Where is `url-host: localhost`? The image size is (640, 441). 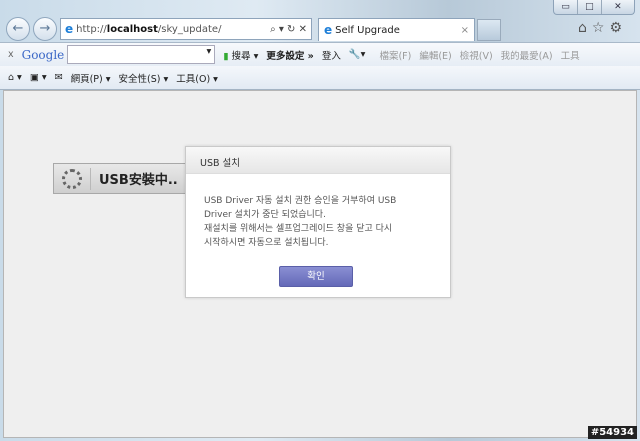 url-host: localhost is located at coordinates (132, 29).